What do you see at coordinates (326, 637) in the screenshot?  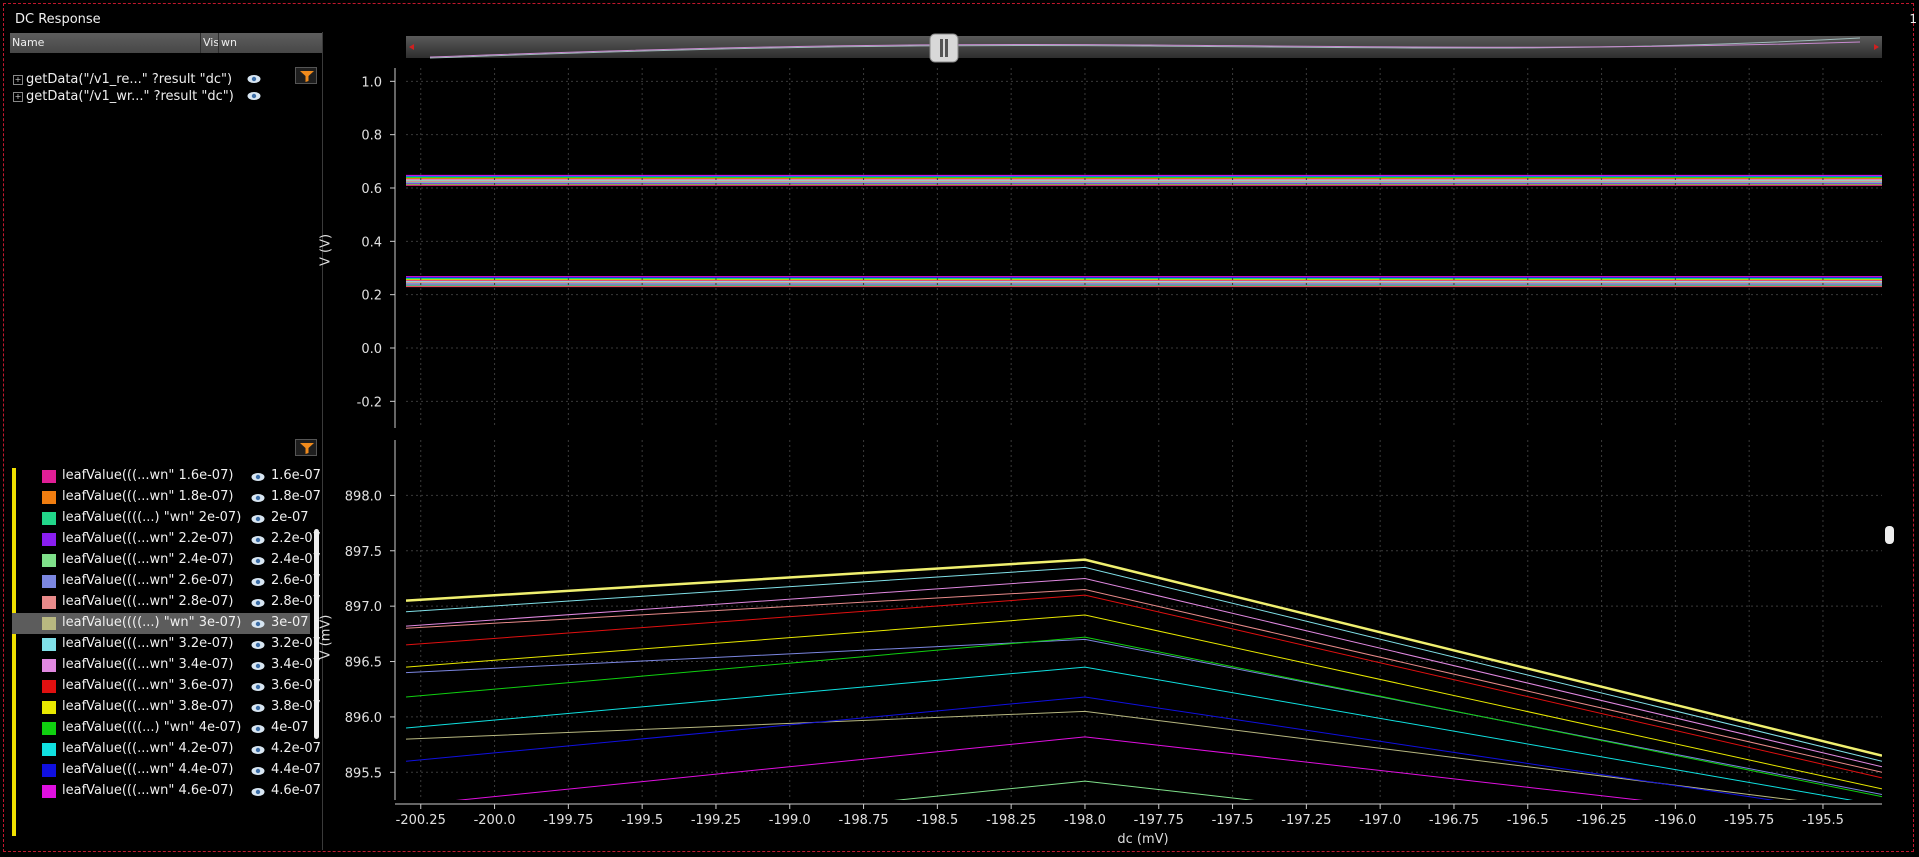 I see `y-axis-label-bottom: V (mV)` at bounding box center [326, 637].